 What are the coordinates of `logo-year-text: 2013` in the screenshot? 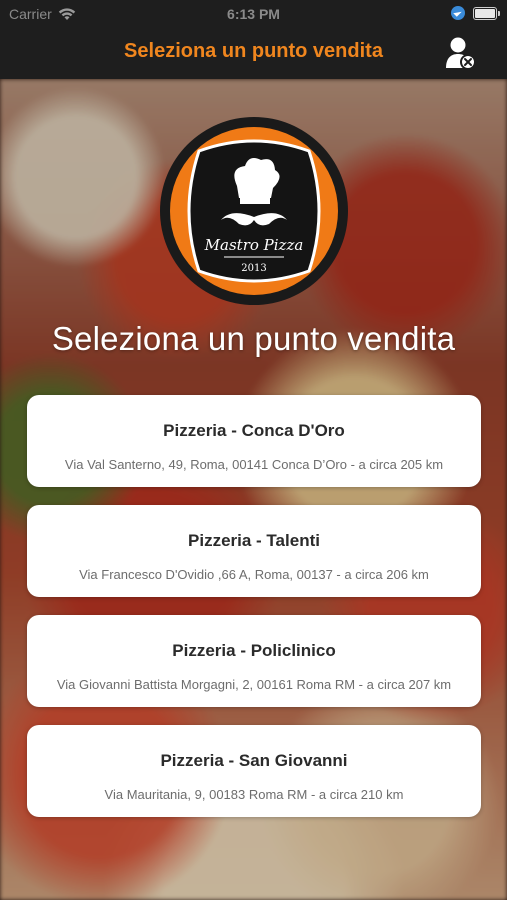 It's located at (253, 268).